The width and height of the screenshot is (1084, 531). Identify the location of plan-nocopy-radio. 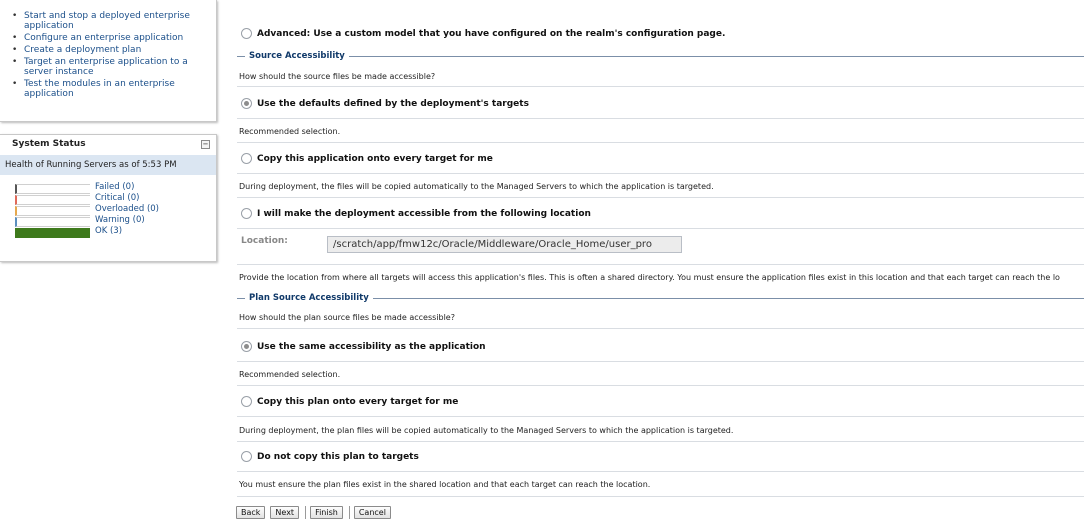
(246, 456).